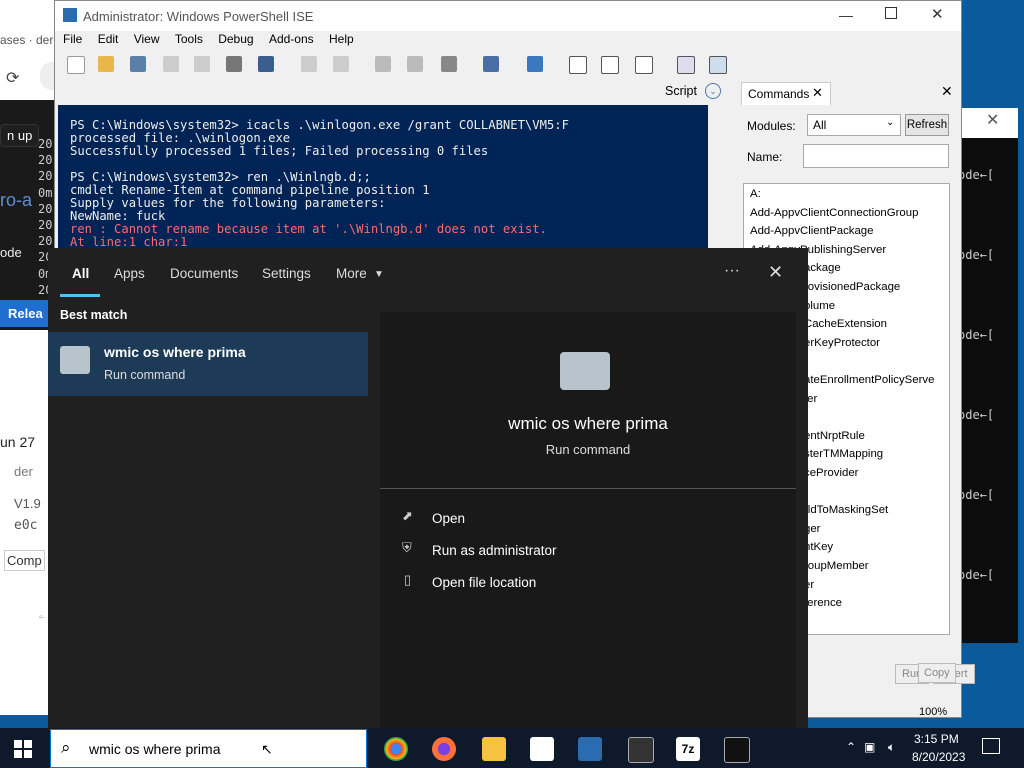 Image resolution: width=1024 pixels, height=768 pixels. I want to click on clear-console-icon, so click(266, 64).